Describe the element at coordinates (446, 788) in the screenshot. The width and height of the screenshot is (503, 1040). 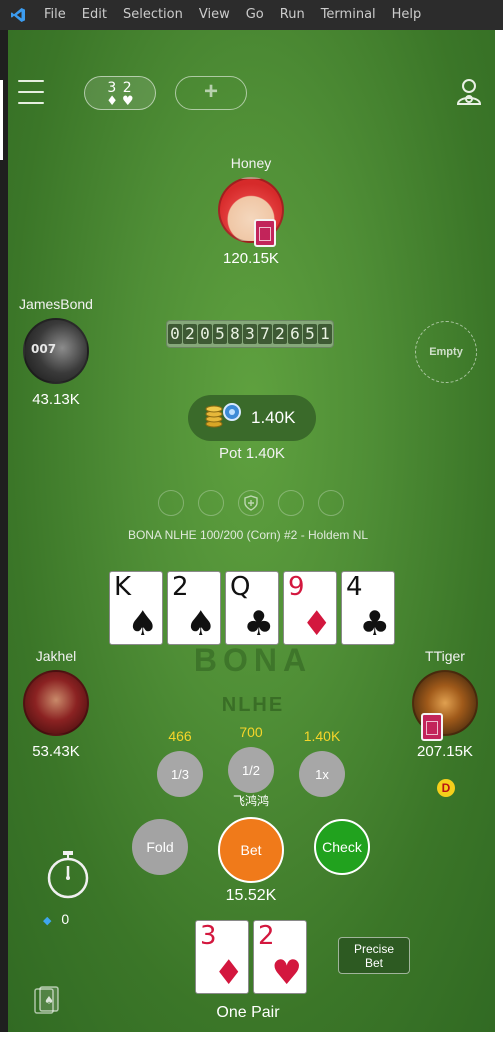
I see `dealer-button: D` at that location.